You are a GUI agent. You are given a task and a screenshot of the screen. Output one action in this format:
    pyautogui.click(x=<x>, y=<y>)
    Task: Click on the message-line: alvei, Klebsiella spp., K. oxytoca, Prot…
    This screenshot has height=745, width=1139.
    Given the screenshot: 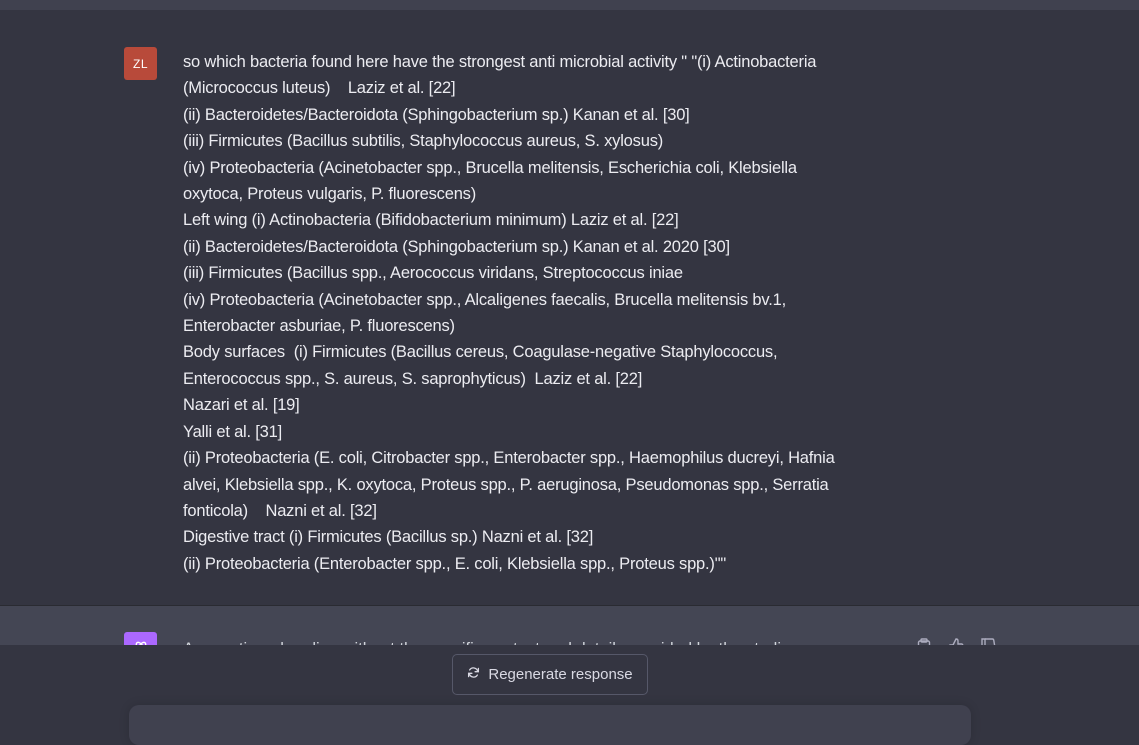 What is the action you would take?
    pyautogui.click(x=506, y=484)
    